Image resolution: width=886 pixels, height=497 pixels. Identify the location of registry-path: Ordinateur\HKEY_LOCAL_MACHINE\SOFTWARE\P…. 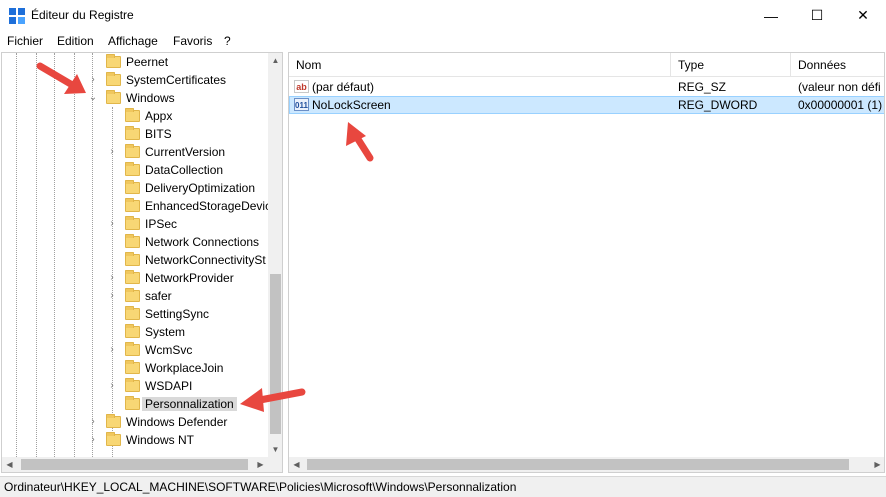
(260, 487).